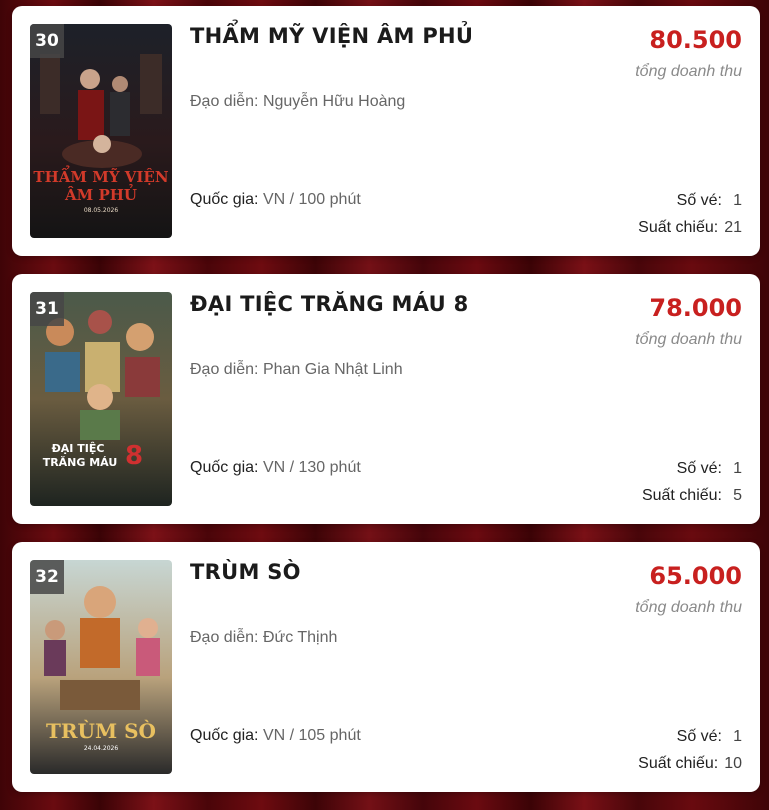  What do you see at coordinates (101, 730) in the screenshot?
I see `svg-text: TRÙM SÒ` at bounding box center [101, 730].